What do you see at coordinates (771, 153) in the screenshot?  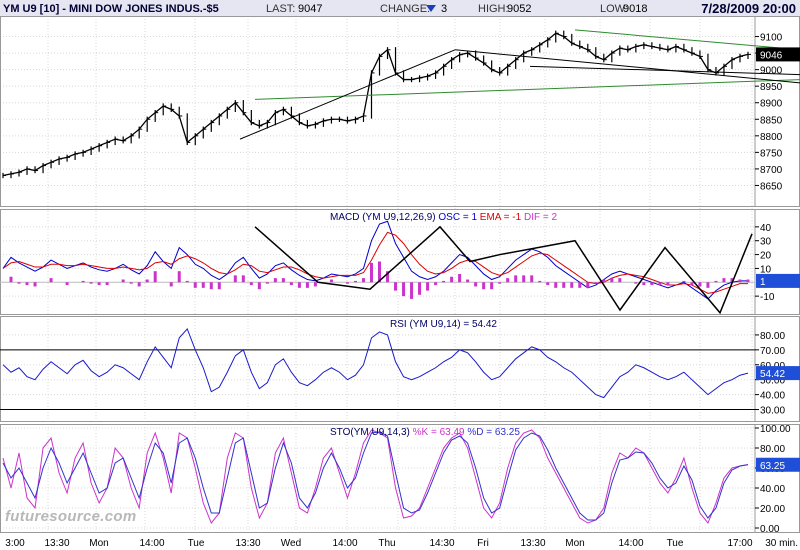 I see `y-tick-label: 8750` at bounding box center [771, 153].